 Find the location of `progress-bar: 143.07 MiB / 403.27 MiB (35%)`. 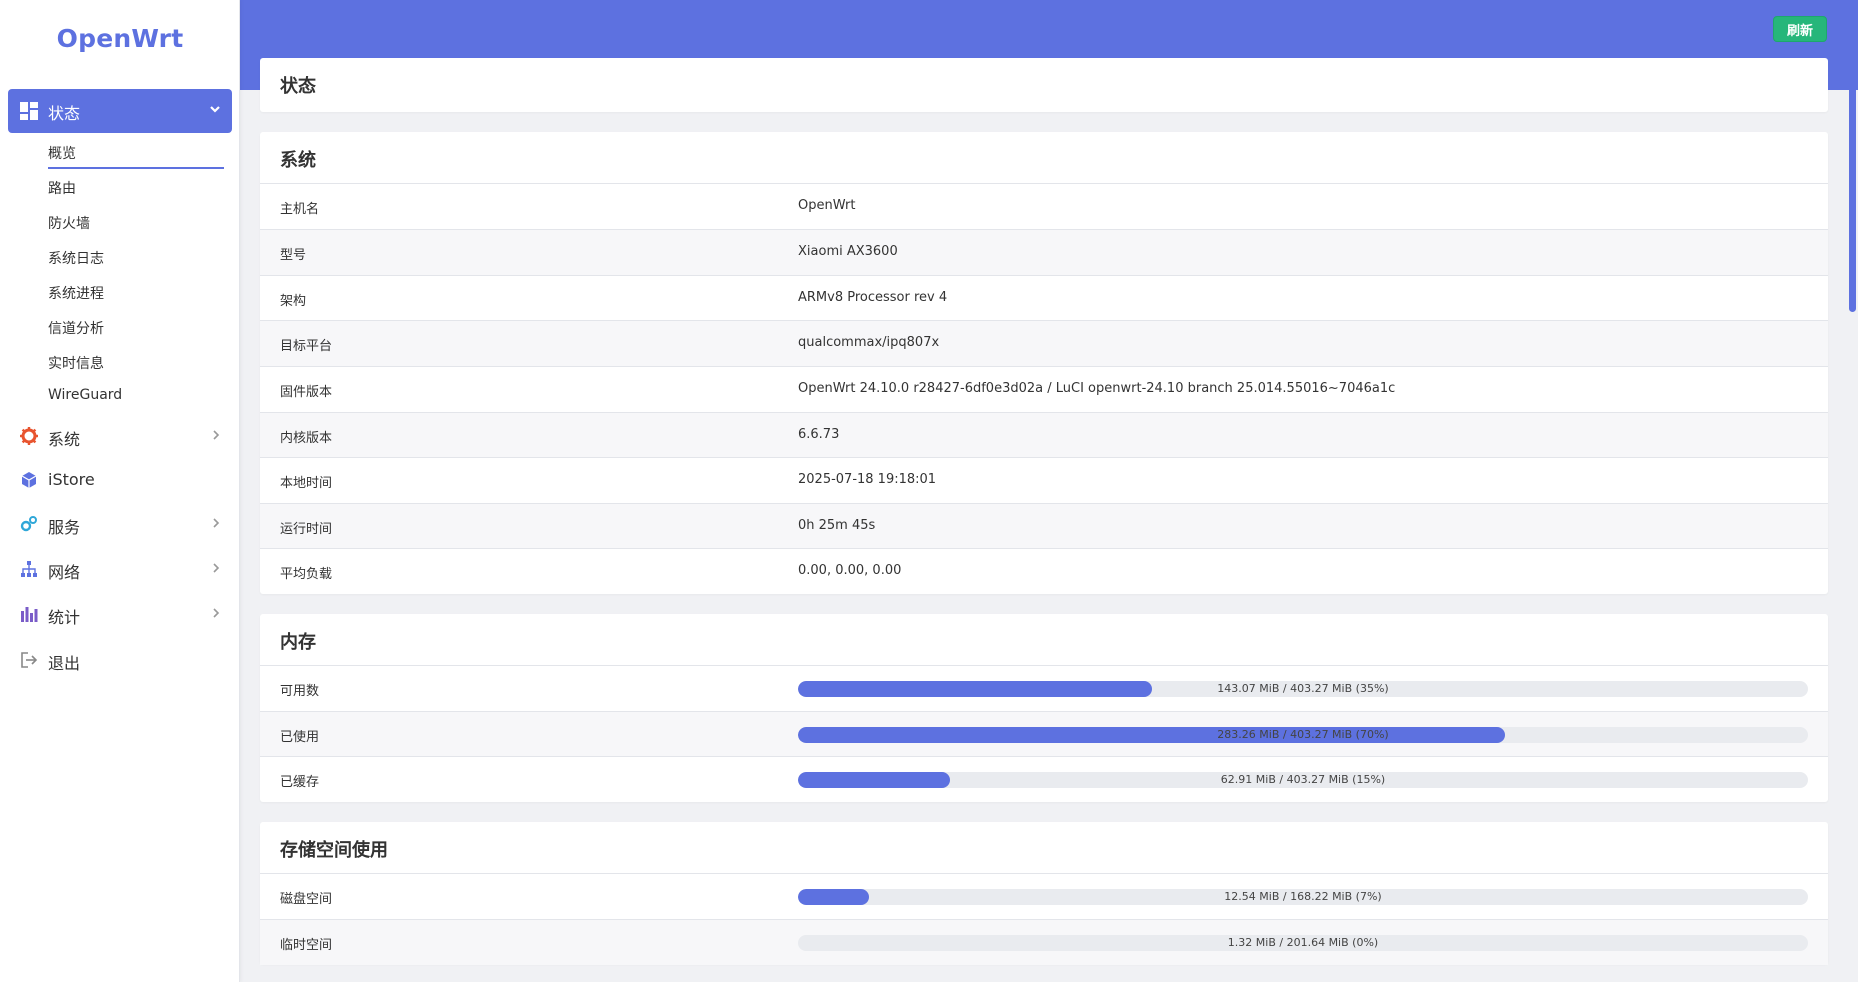

progress-bar: 143.07 MiB / 403.27 MiB (35%) is located at coordinates (1303, 689).